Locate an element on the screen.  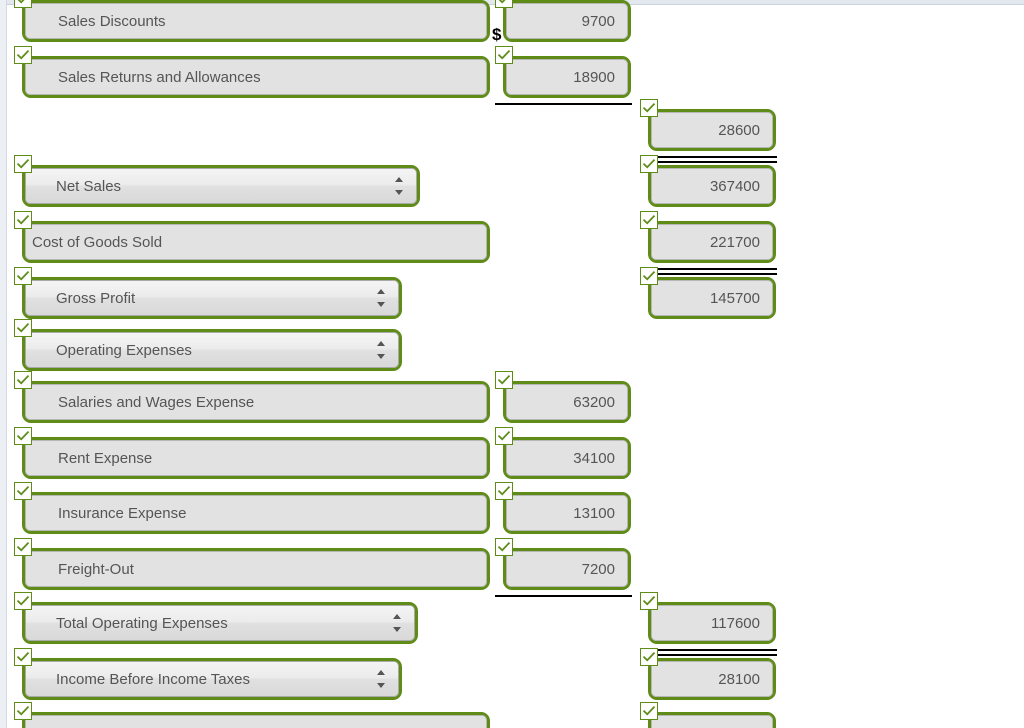
checkmark-icon-amount-insurance-expense is located at coordinates (504, 491).